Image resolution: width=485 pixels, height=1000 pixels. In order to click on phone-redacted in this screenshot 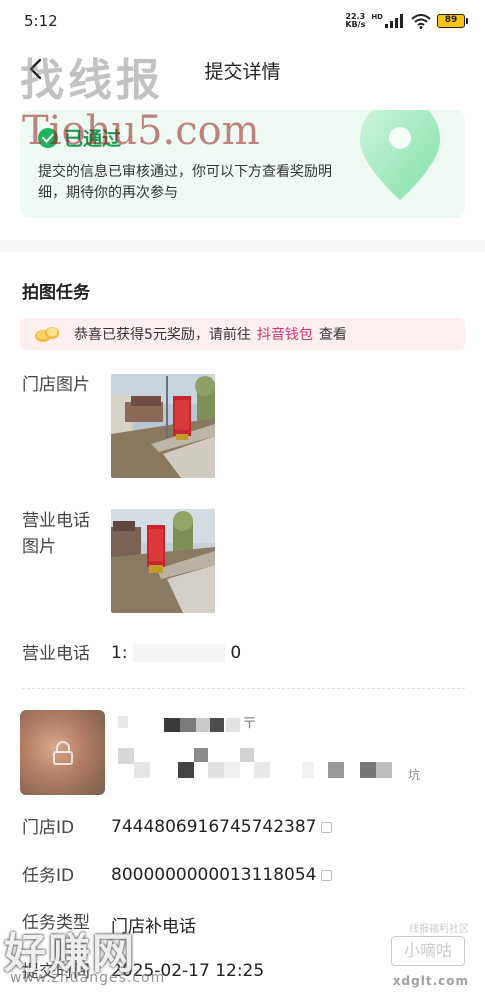, I will do `click(178, 653)`.